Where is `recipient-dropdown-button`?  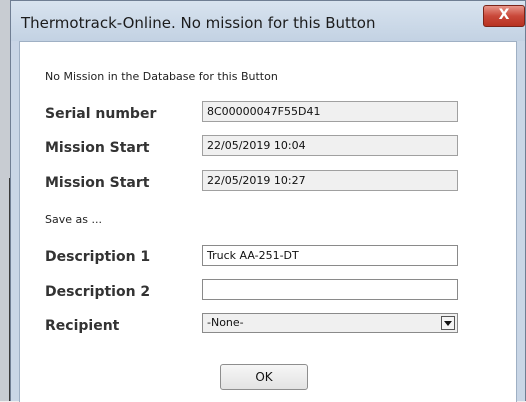
recipient-dropdown-button is located at coordinates (448, 323).